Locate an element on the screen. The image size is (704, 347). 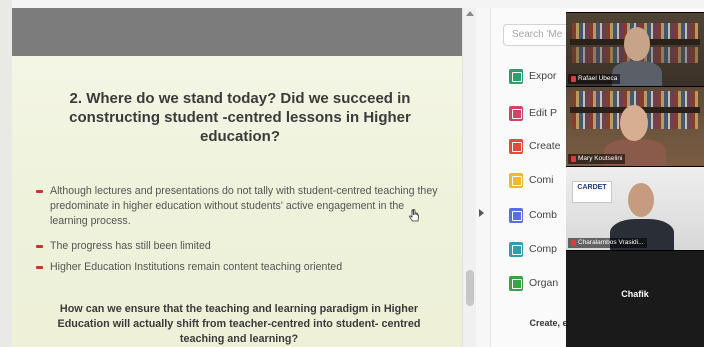
participant-name: Chafik is located at coordinates (635, 294).